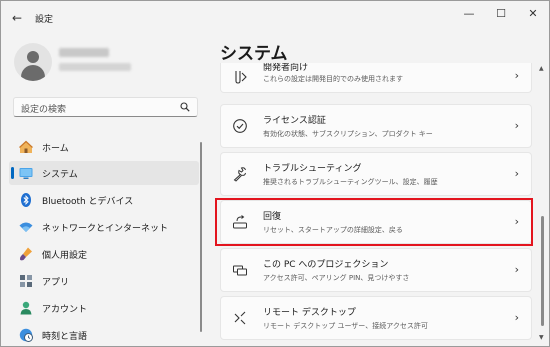 Image resolution: width=550 pixels, height=347 pixels. I want to click on card-title: この PC へのプロジェクション, so click(326, 265).